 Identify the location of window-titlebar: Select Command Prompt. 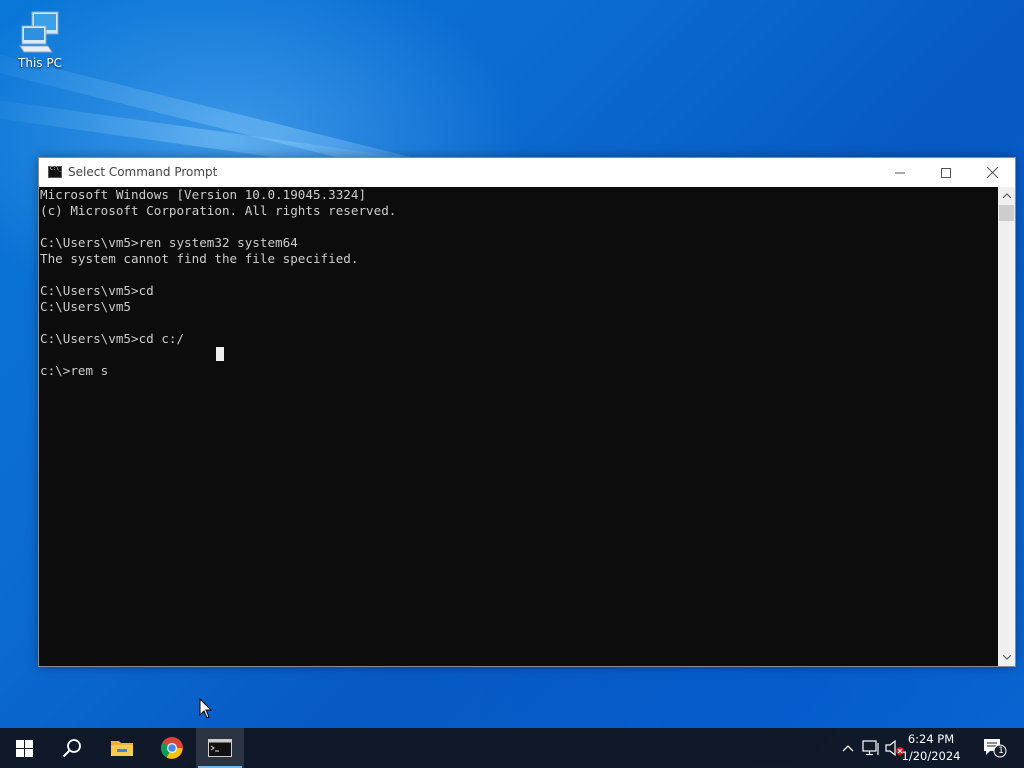
(527, 172).